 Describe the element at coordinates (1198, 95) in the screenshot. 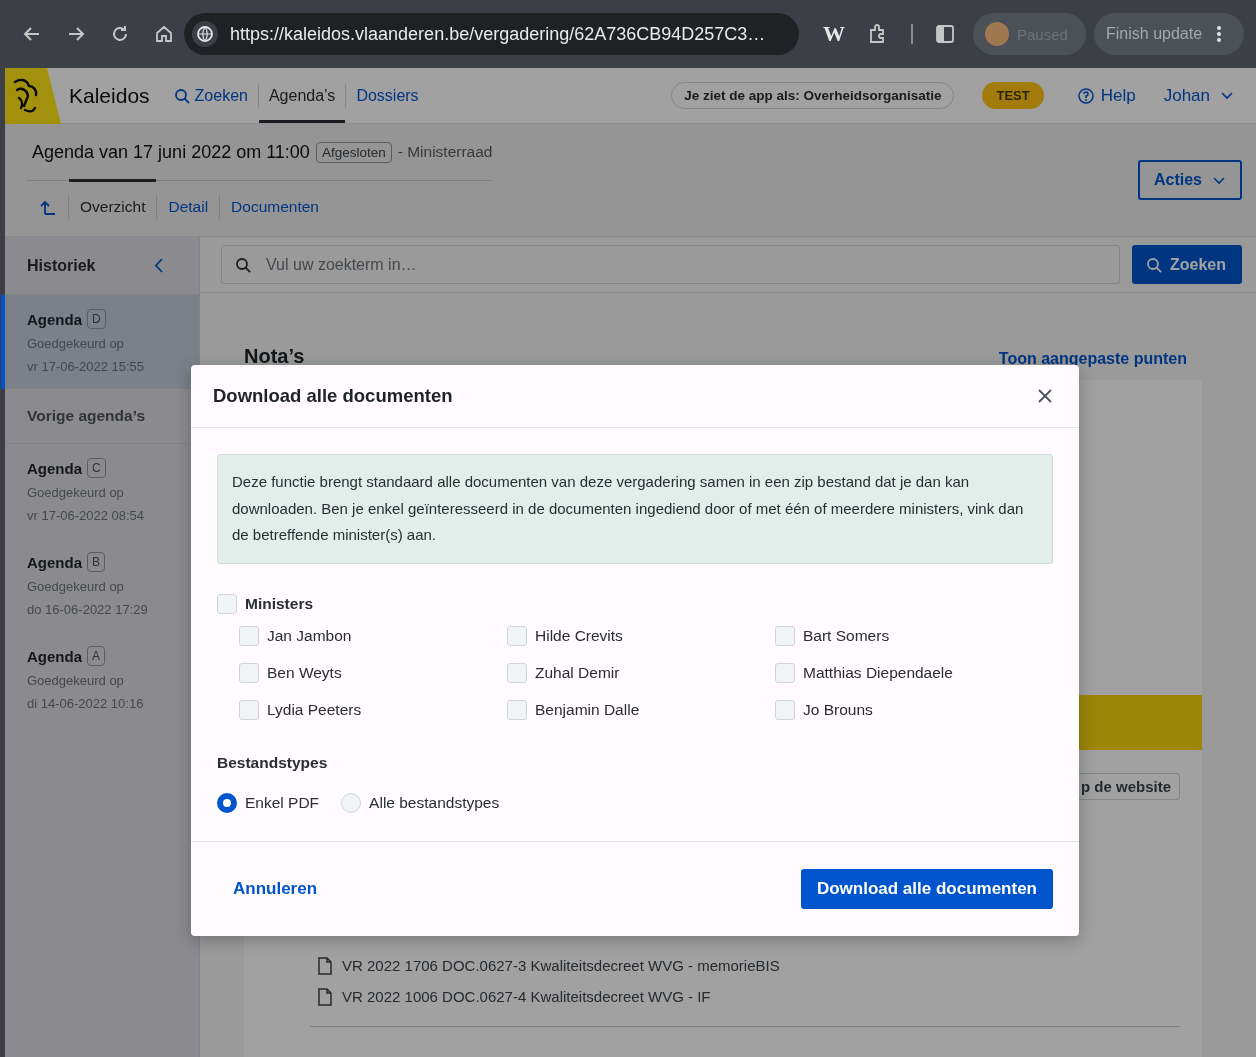

I see `user-menu: Johan` at that location.